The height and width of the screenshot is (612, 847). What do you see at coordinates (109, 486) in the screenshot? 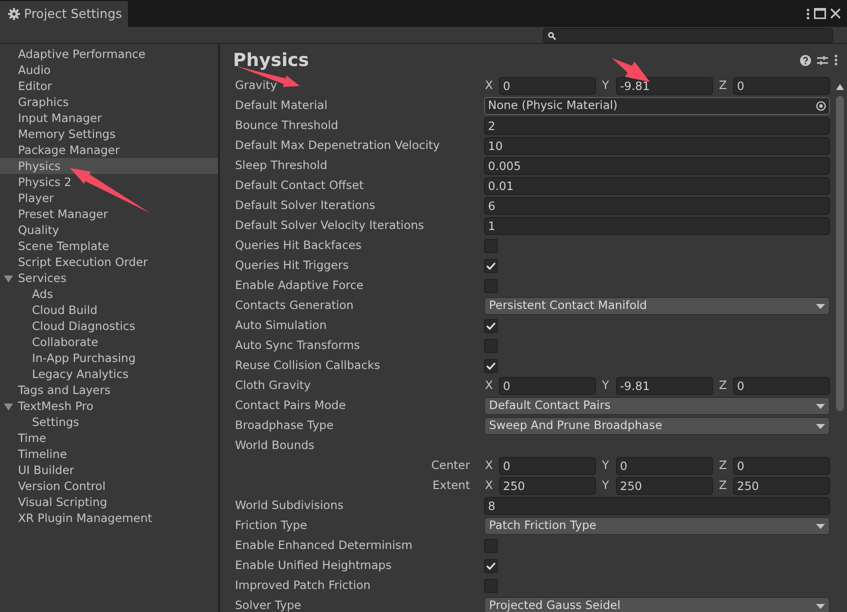
I see `sidebar-item: Version Control` at bounding box center [109, 486].